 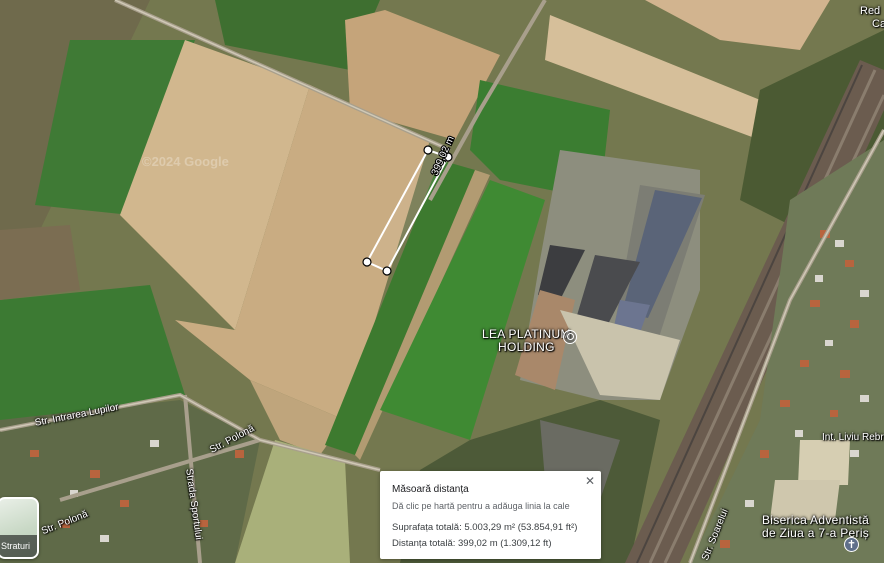 What do you see at coordinates (853, 437) in the screenshot?
I see `street-label-liviu-rebreanu: Int. Liviu Rebre` at bounding box center [853, 437].